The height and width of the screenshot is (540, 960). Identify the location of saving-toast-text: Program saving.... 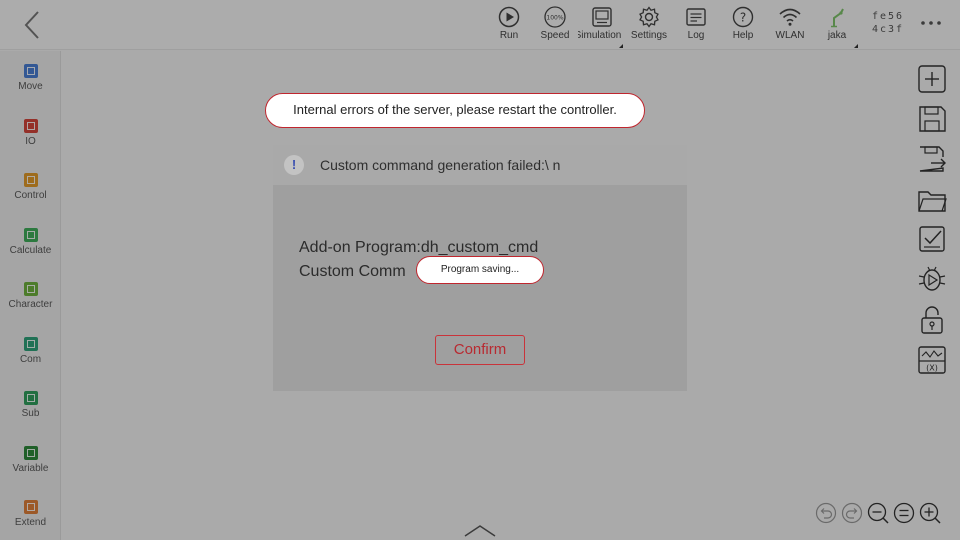
(480, 269).